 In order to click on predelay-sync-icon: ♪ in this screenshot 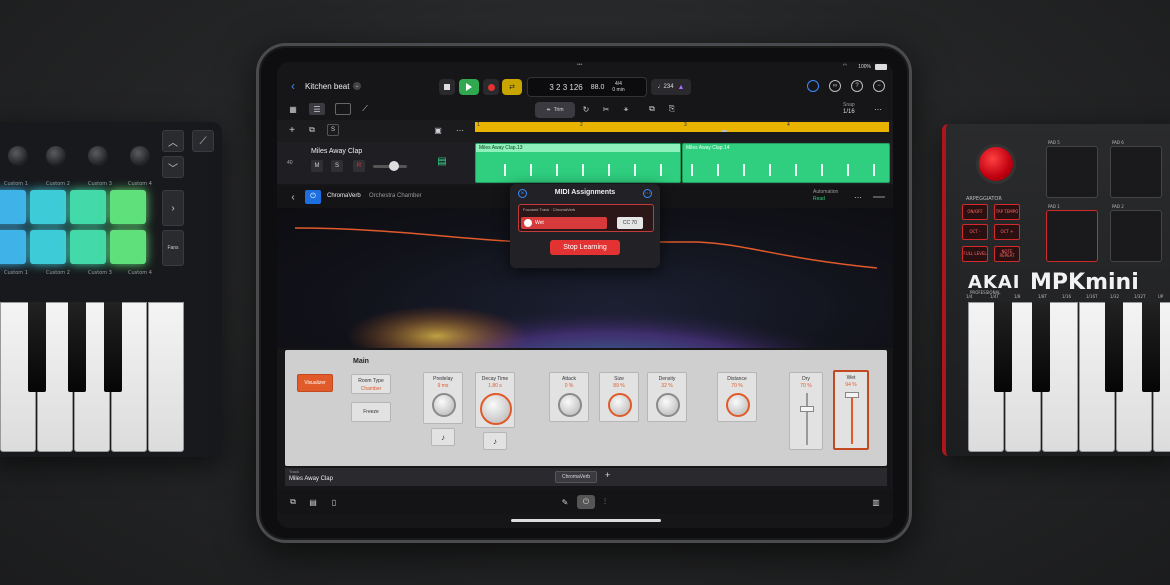, I will do `click(443, 437)`.